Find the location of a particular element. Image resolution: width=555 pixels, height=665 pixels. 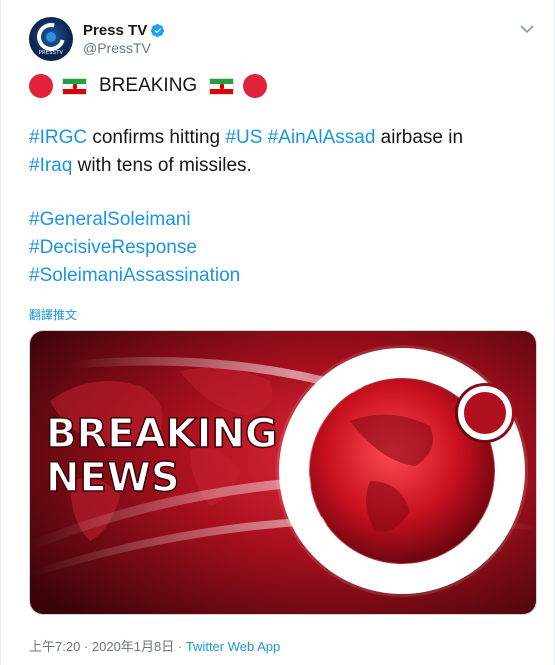

breaking-text: BREAKING is located at coordinates (148, 85).